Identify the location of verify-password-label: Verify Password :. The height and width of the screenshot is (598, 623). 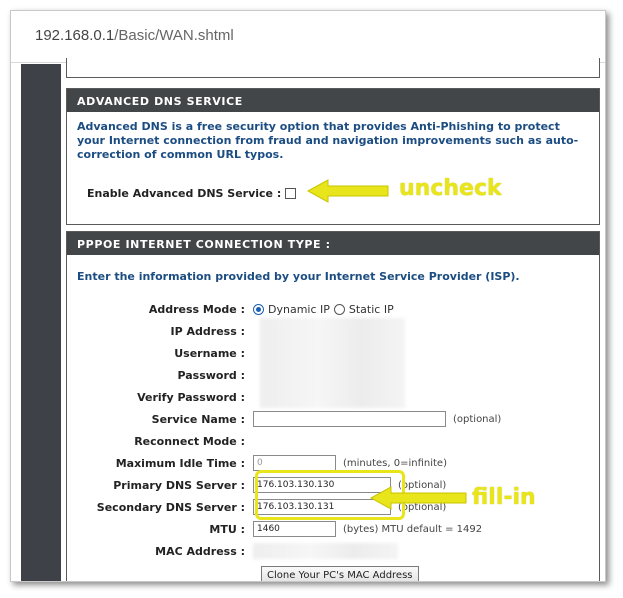
(191, 397).